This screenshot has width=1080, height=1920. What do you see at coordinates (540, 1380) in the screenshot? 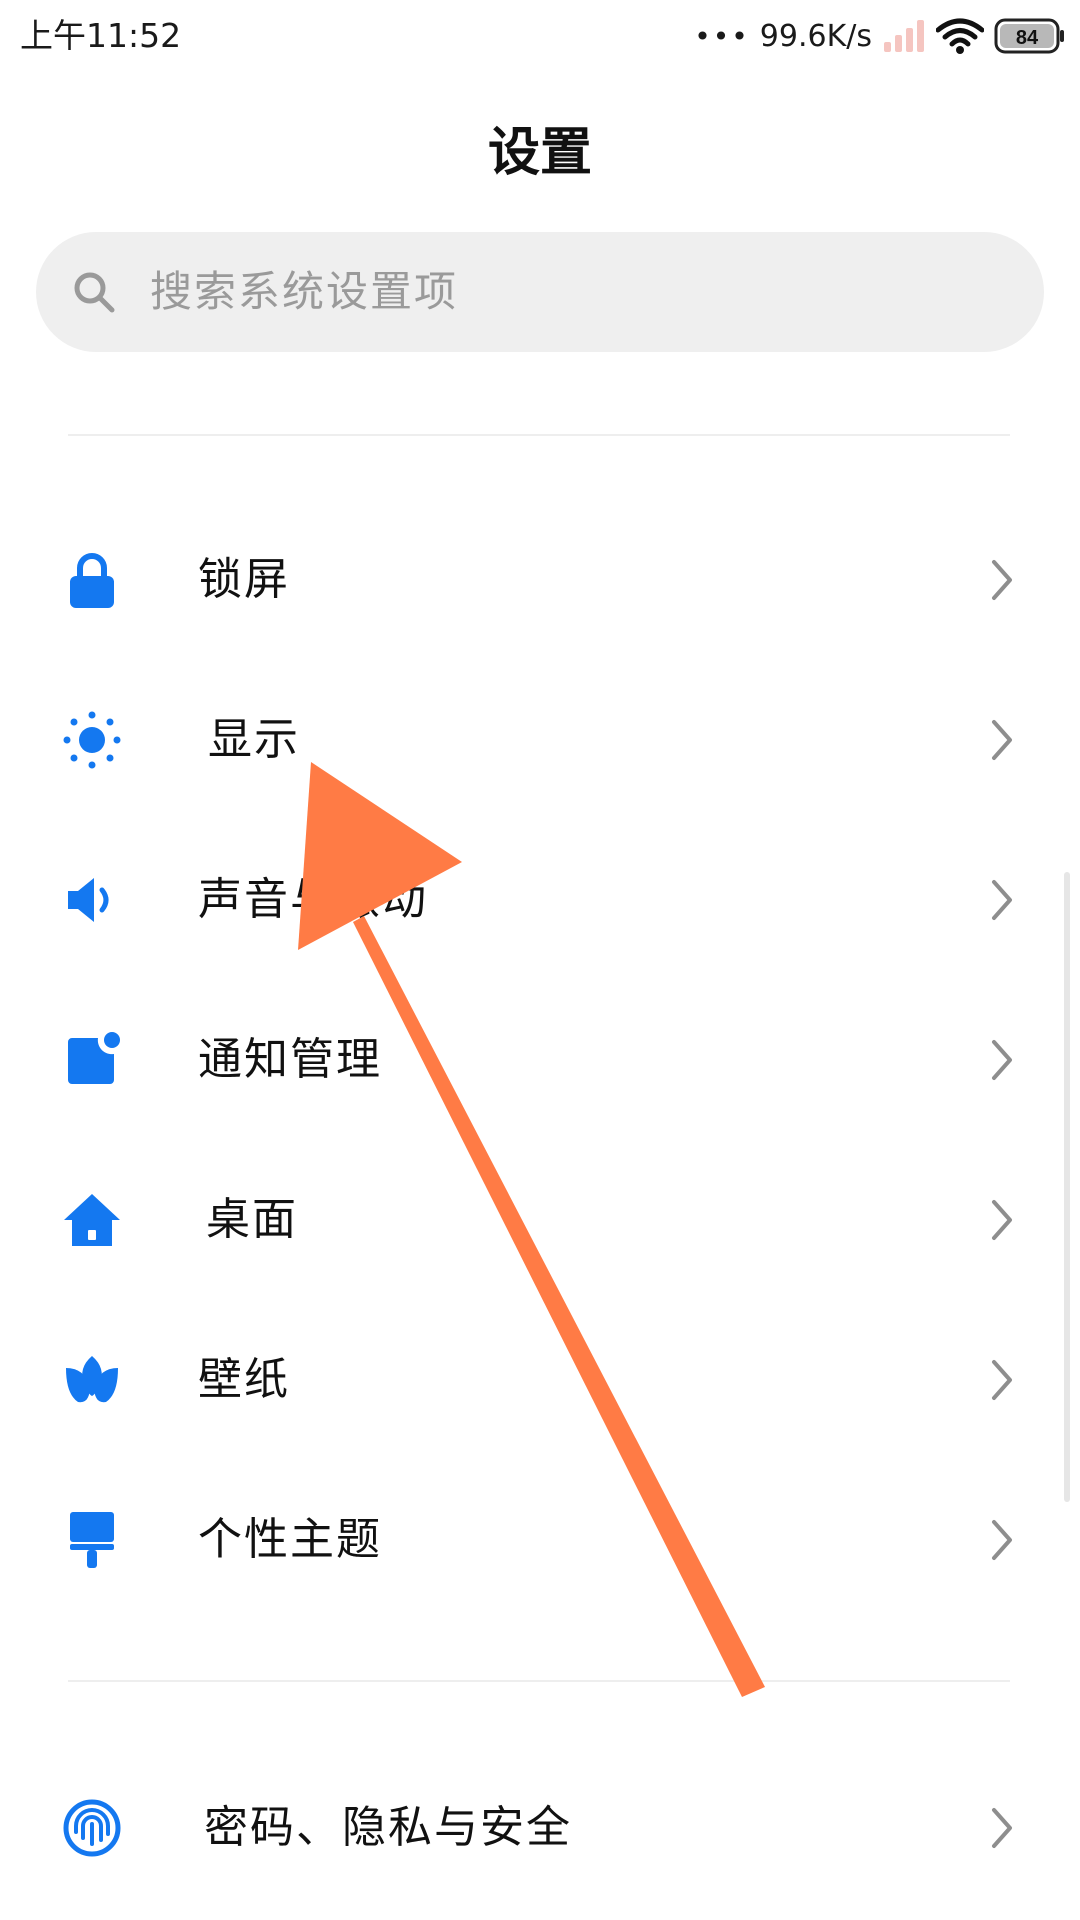
I see `settings-item-wallpaper: 壁纸` at bounding box center [540, 1380].